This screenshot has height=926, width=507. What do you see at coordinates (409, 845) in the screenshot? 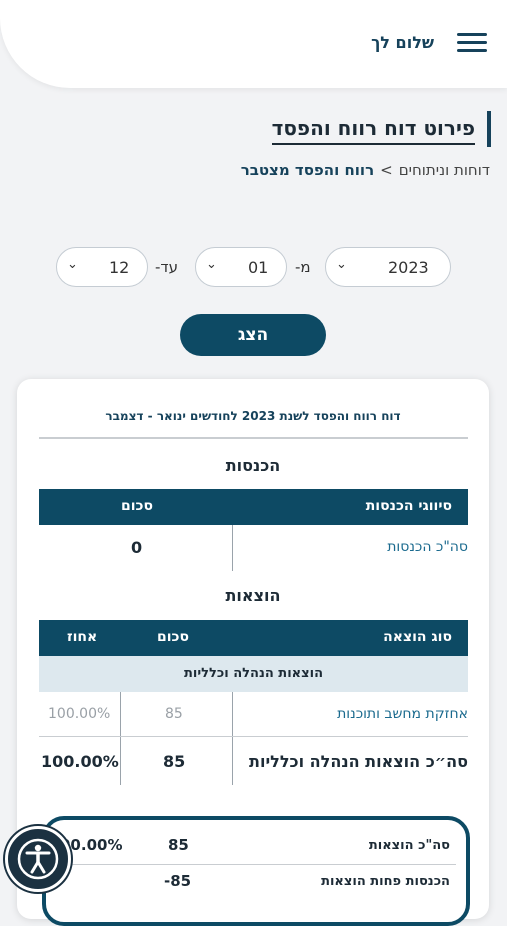
I see `summary-expenses-label: סה"כ הוצאות` at bounding box center [409, 845].